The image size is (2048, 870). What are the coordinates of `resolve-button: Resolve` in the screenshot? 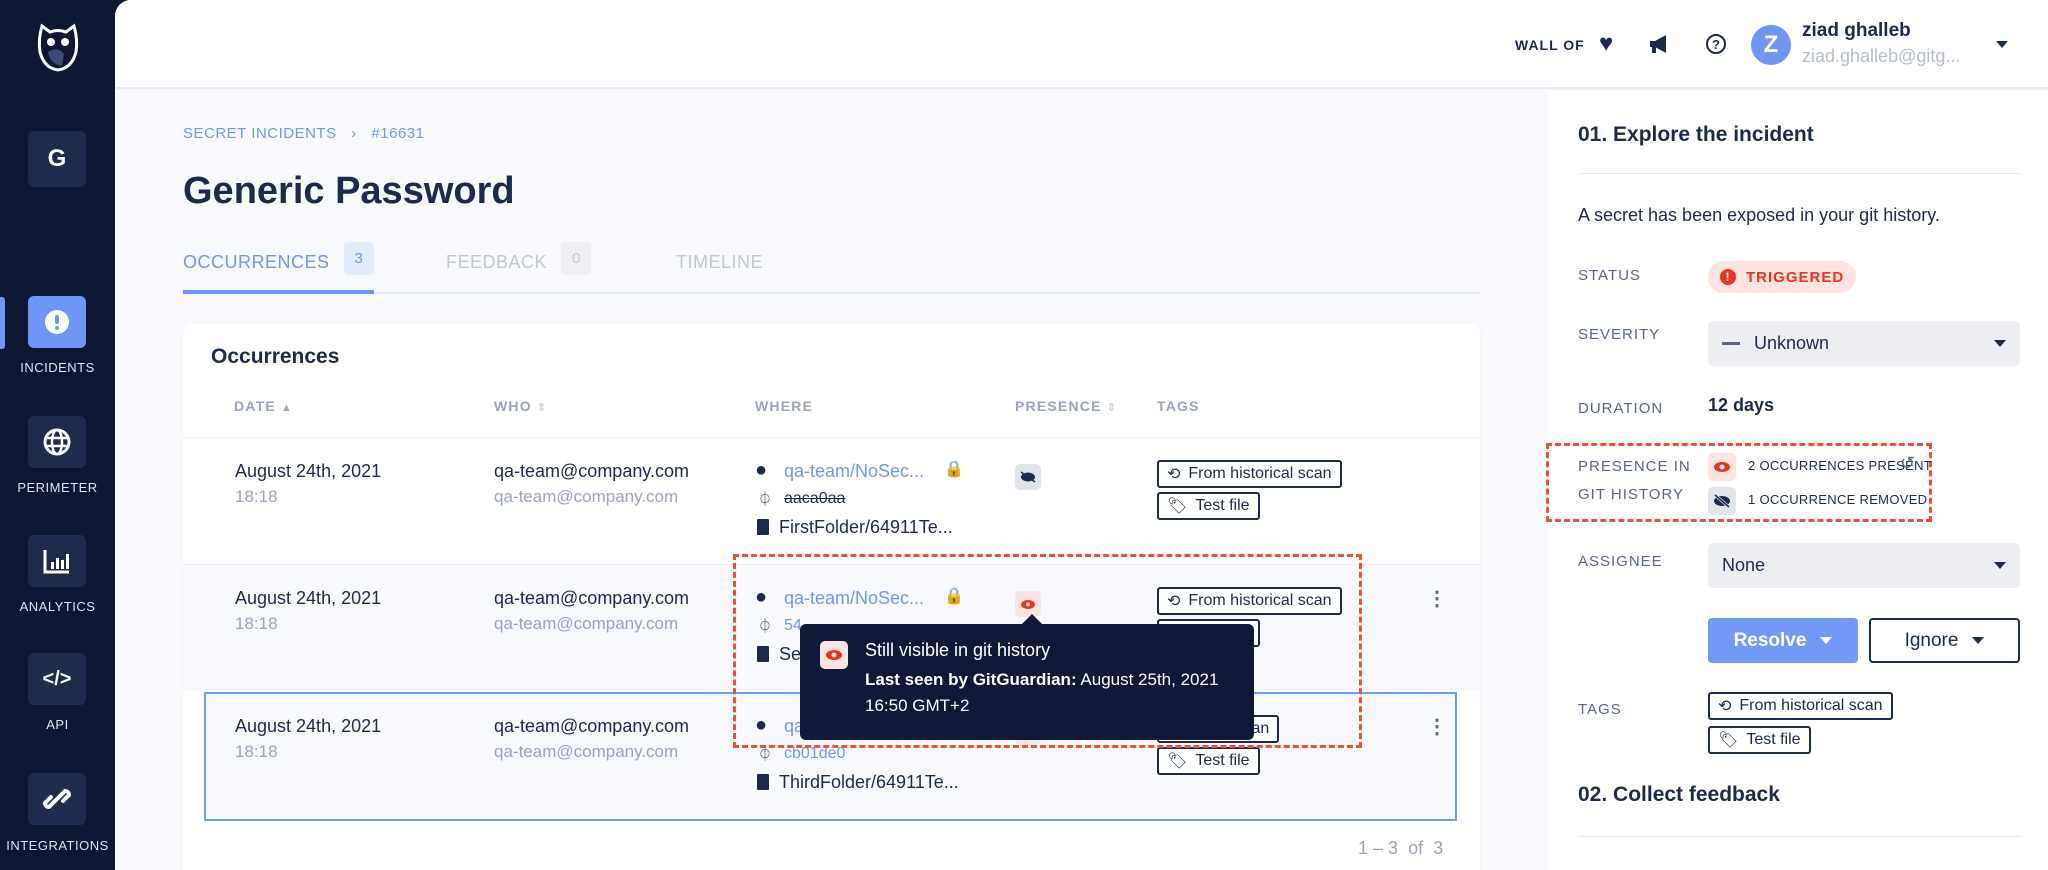 It's located at (1783, 640).